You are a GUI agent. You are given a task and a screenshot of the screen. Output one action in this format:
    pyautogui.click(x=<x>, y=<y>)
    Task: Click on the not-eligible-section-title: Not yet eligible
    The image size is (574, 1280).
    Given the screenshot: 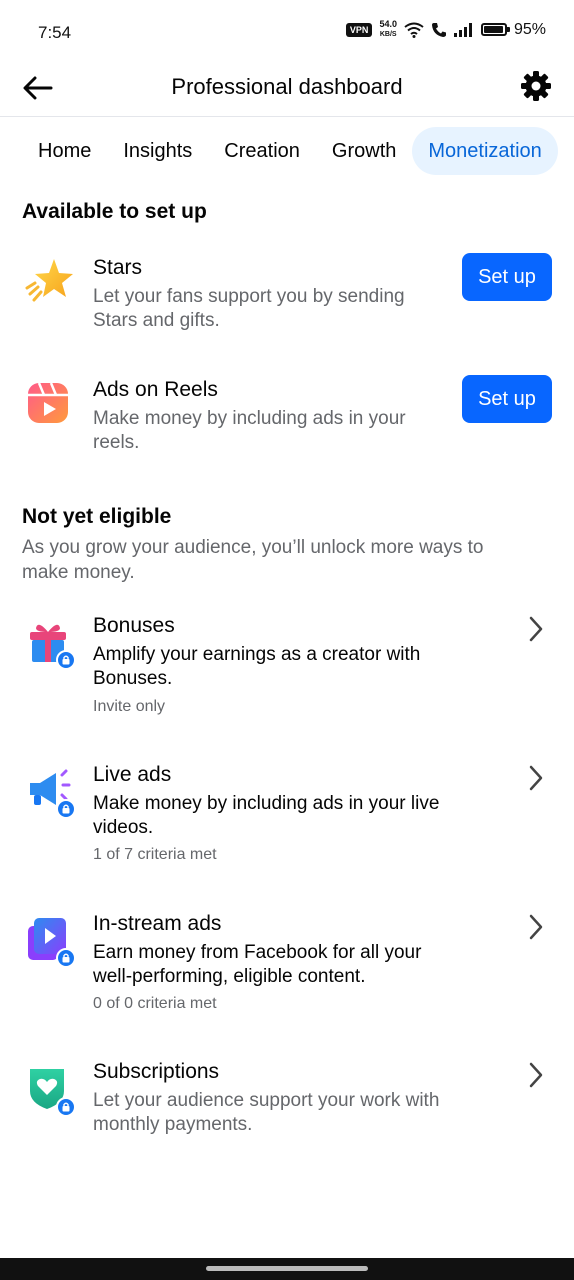 What is the action you would take?
    pyautogui.click(x=97, y=516)
    